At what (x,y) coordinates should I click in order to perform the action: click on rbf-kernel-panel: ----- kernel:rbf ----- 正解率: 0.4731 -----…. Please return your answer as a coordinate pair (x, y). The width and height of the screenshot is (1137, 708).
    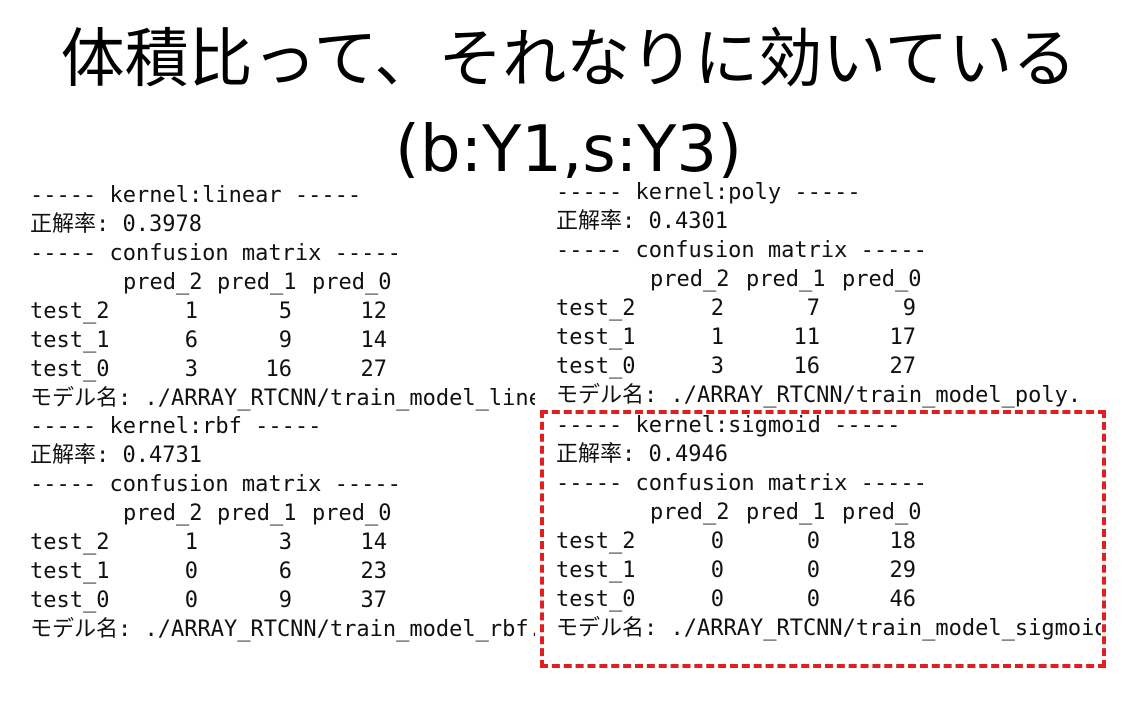
    Looking at the image, I should click on (282, 530).